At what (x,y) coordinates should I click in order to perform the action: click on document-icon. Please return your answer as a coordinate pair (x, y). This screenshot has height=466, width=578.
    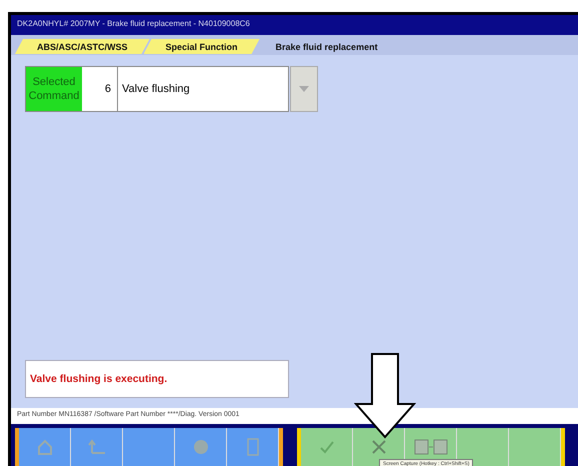
    Looking at the image, I should click on (252, 447).